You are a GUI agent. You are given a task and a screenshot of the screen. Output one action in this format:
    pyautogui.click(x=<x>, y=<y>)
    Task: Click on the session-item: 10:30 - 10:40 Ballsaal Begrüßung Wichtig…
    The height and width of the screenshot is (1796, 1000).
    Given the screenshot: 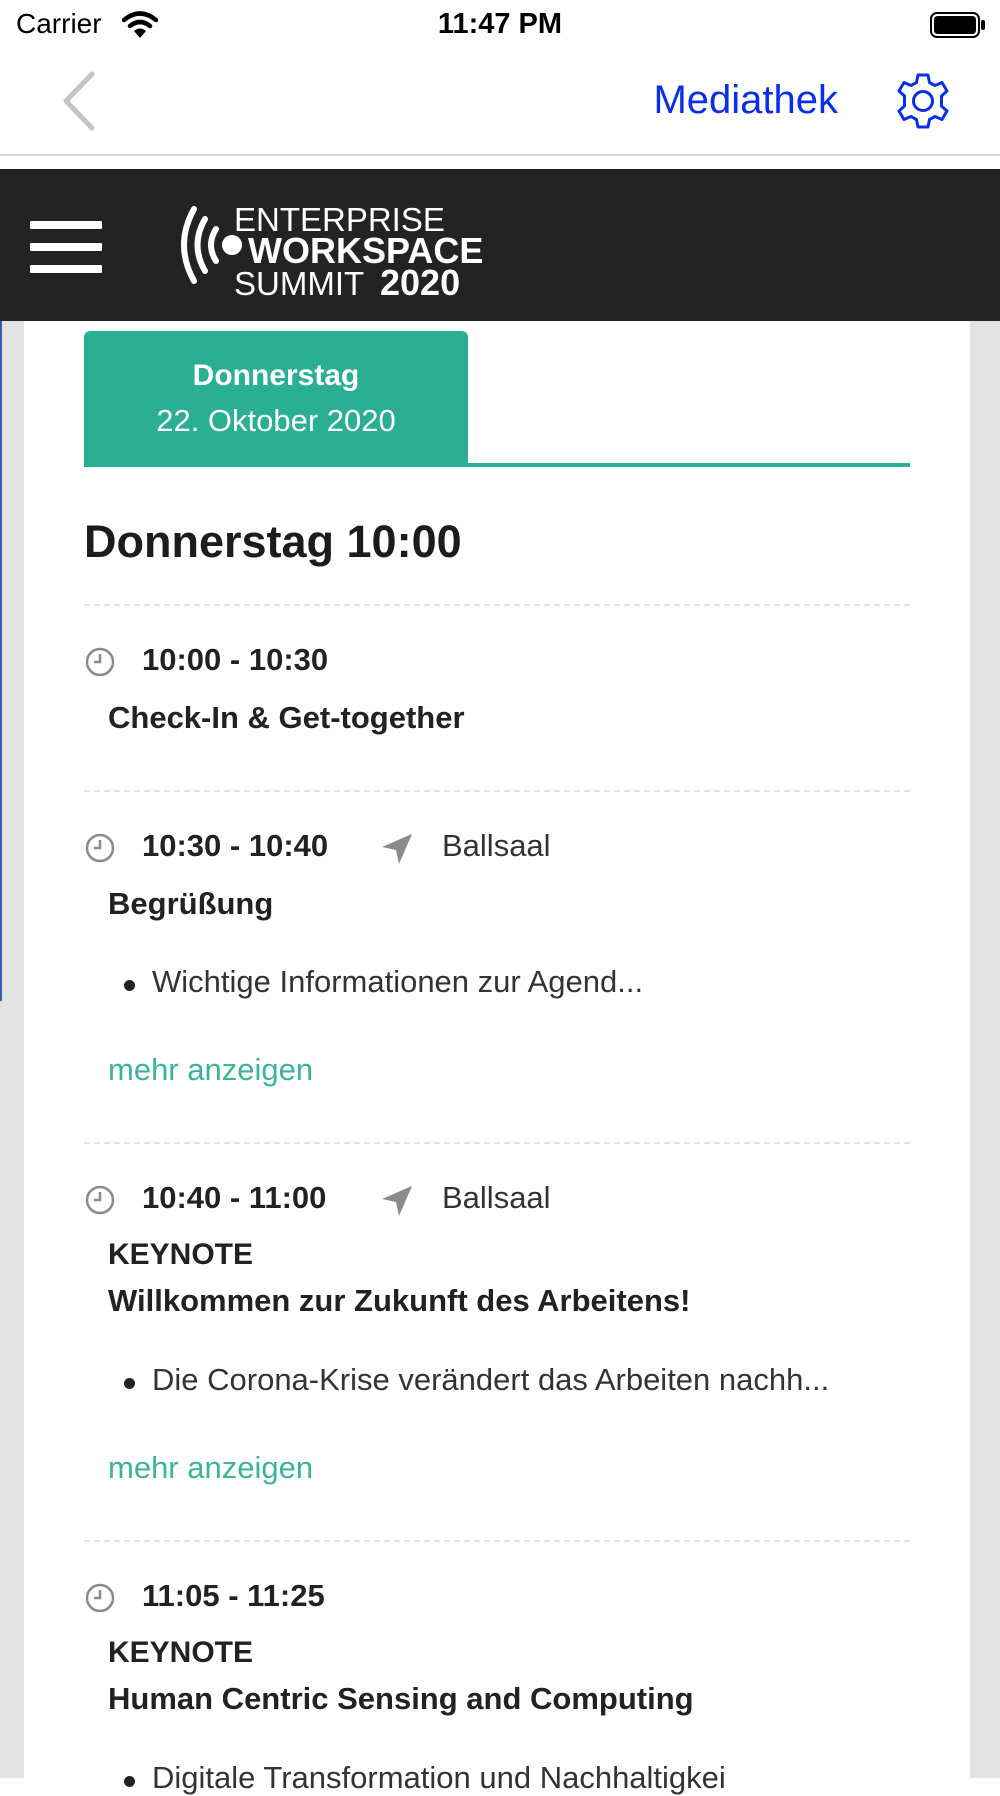 What is the action you would take?
    pyautogui.click(x=497, y=956)
    